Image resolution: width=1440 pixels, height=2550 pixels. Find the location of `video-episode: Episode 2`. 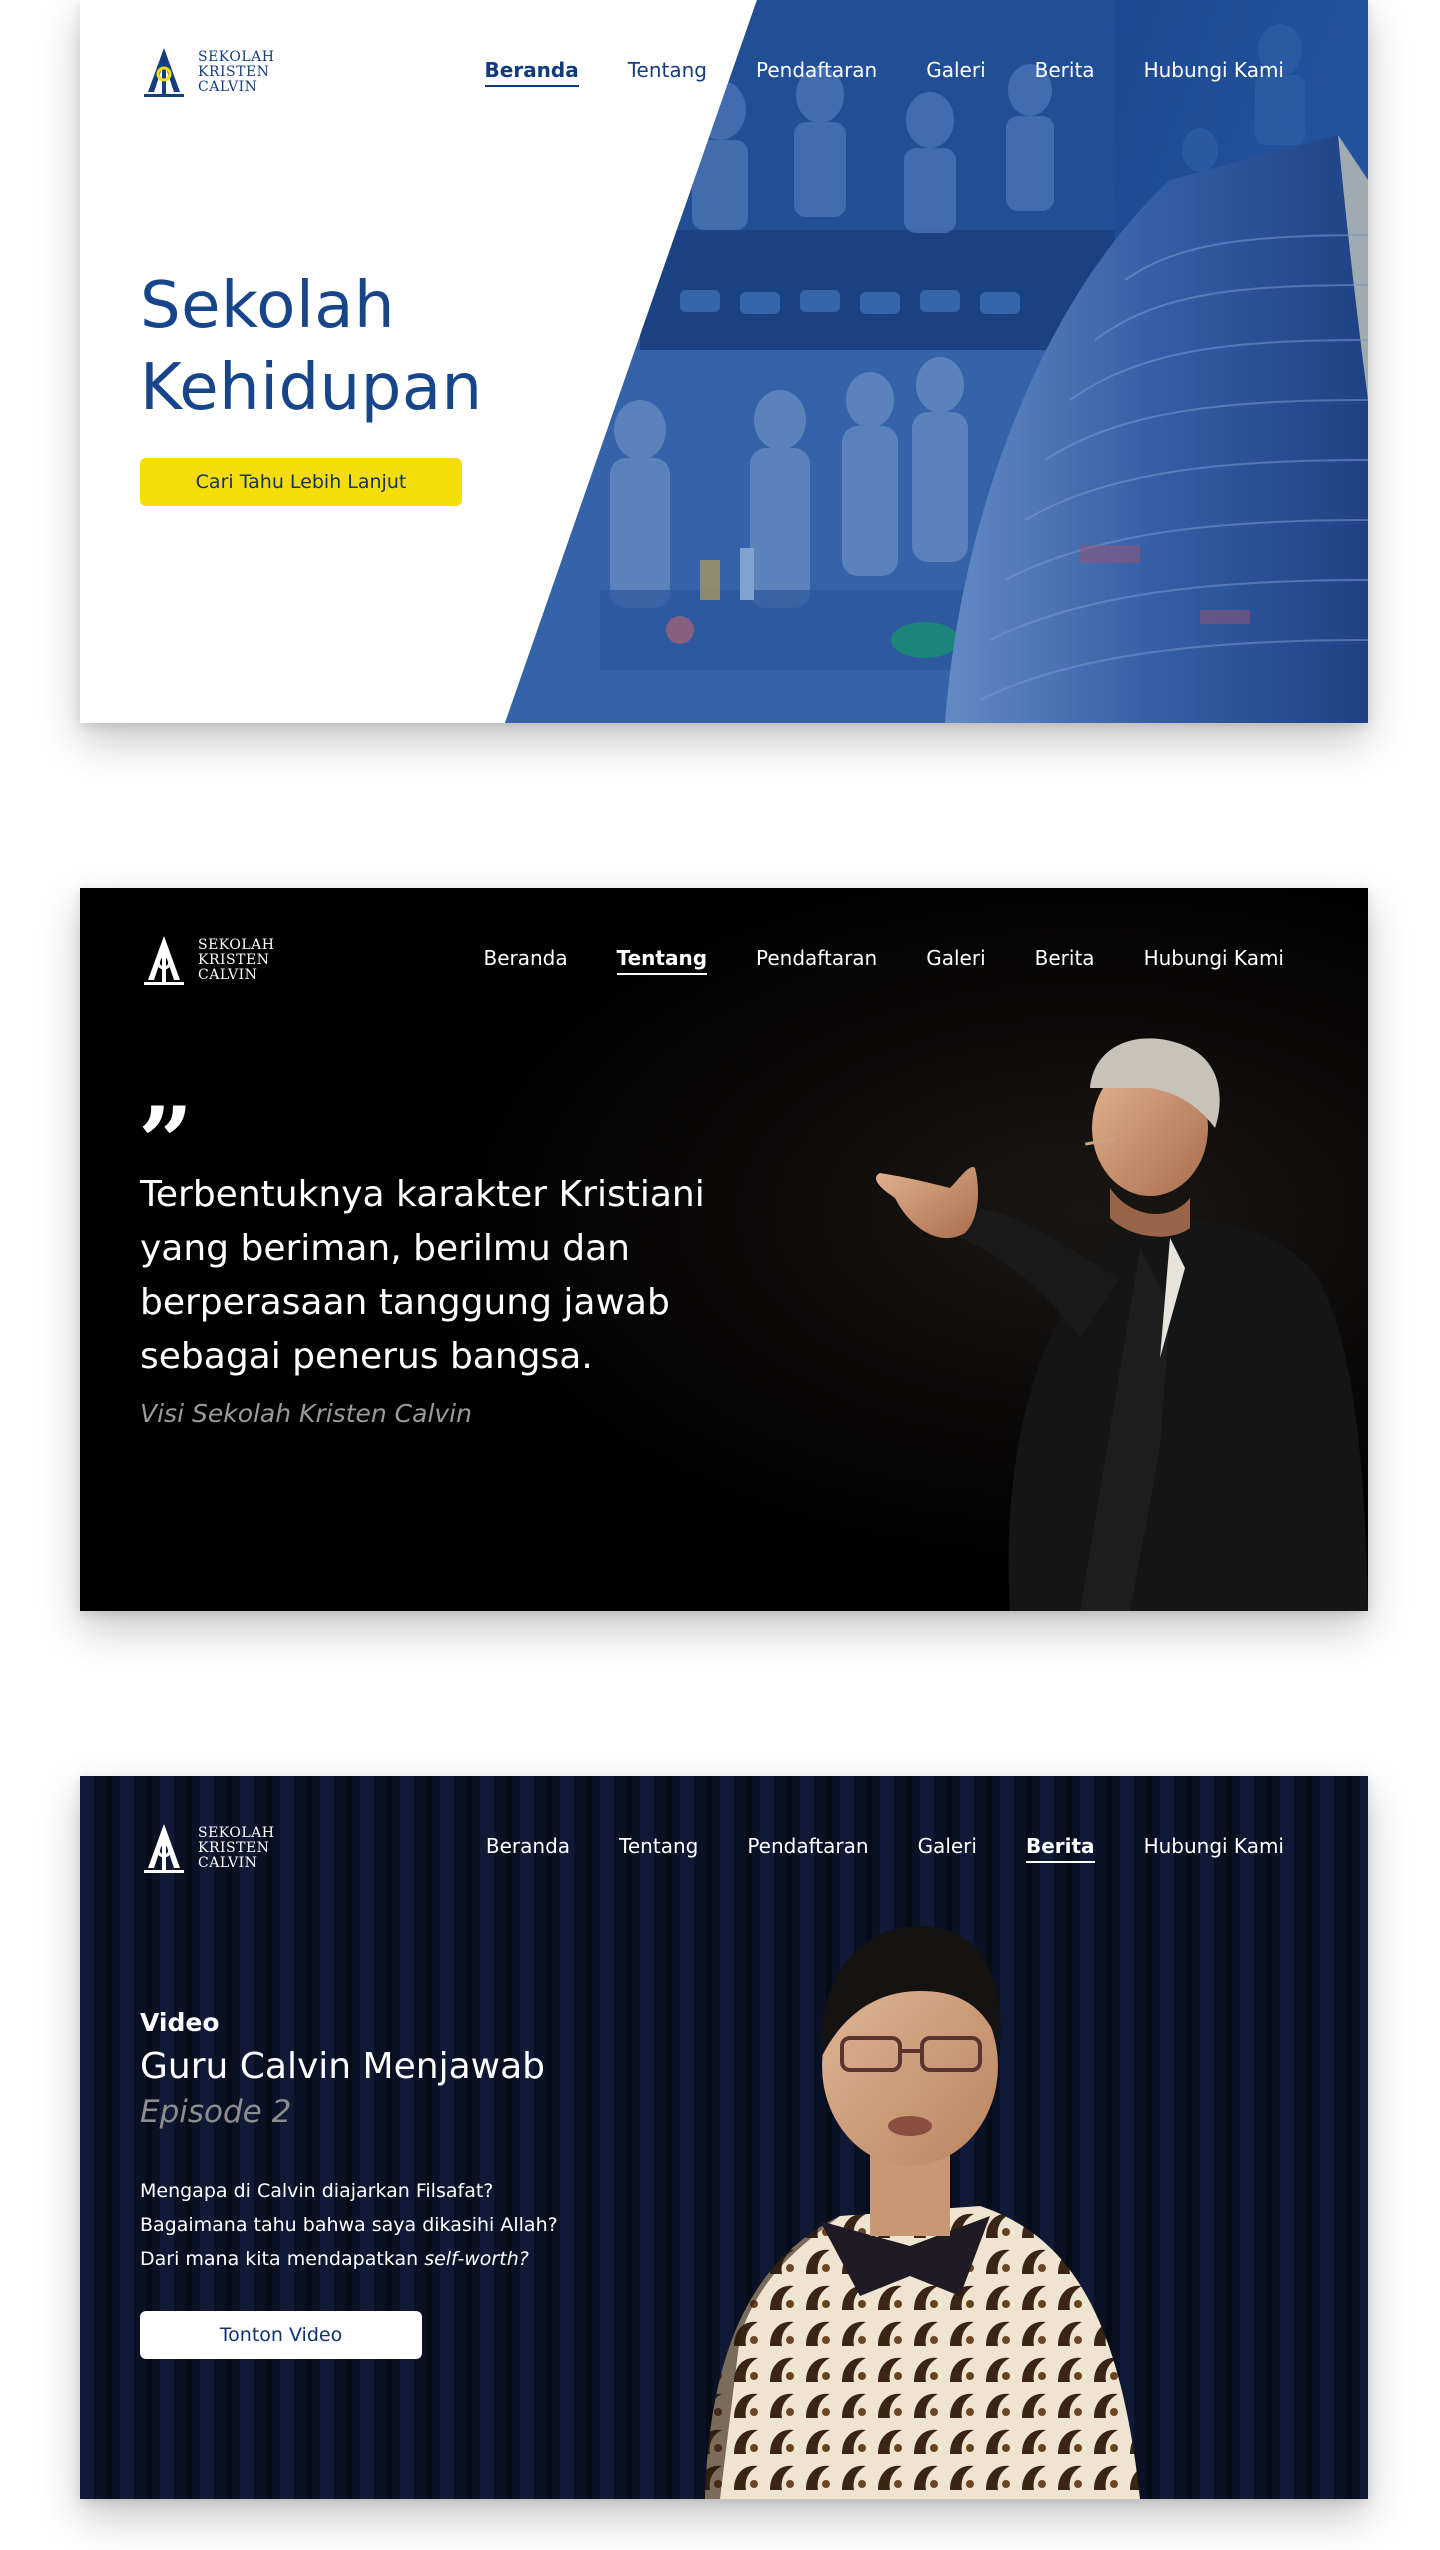

video-episode: Episode 2 is located at coordinates (216, 2112).